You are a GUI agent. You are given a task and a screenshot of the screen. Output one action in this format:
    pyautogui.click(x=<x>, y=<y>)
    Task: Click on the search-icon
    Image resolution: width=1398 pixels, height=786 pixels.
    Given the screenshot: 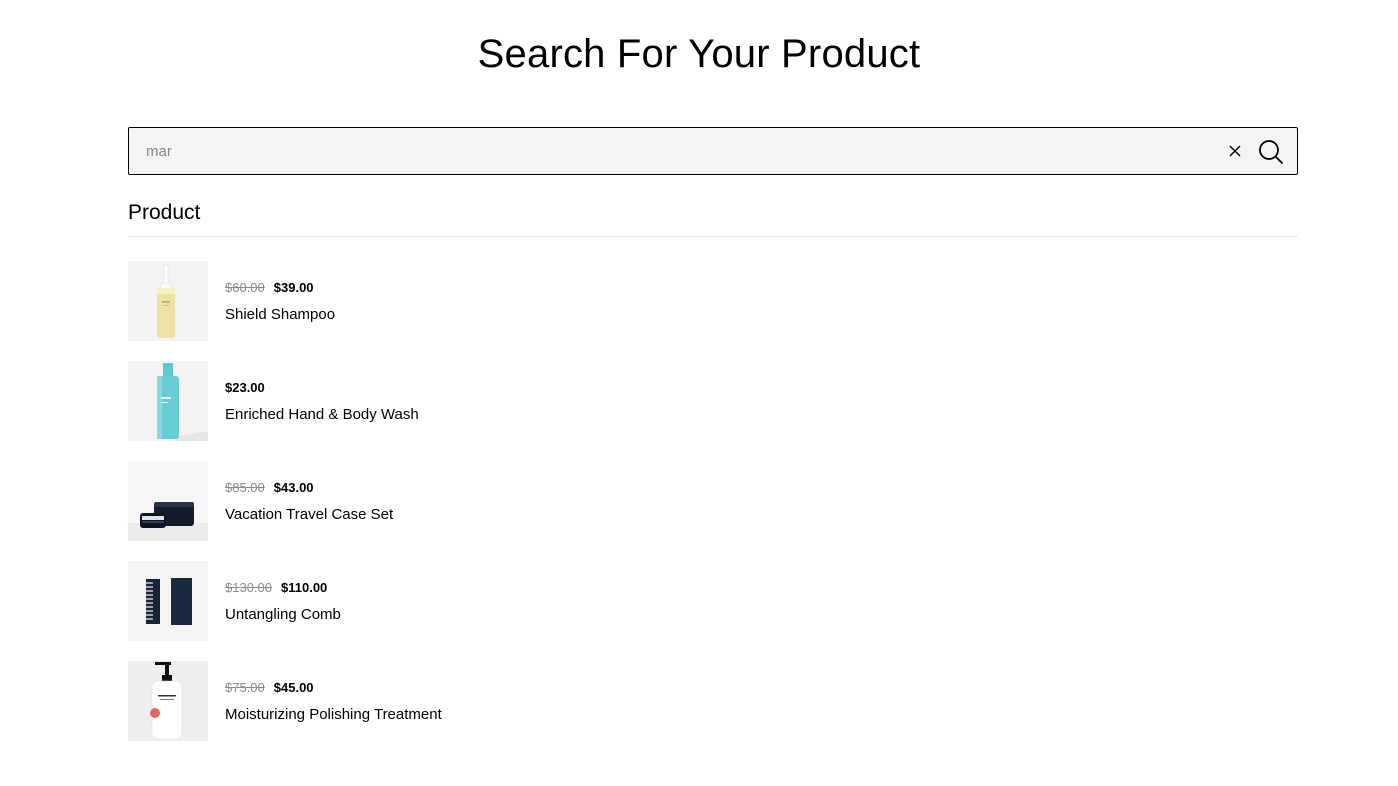 What is the action you would take?
    pyautogui.click(x=1271, y=152)
    